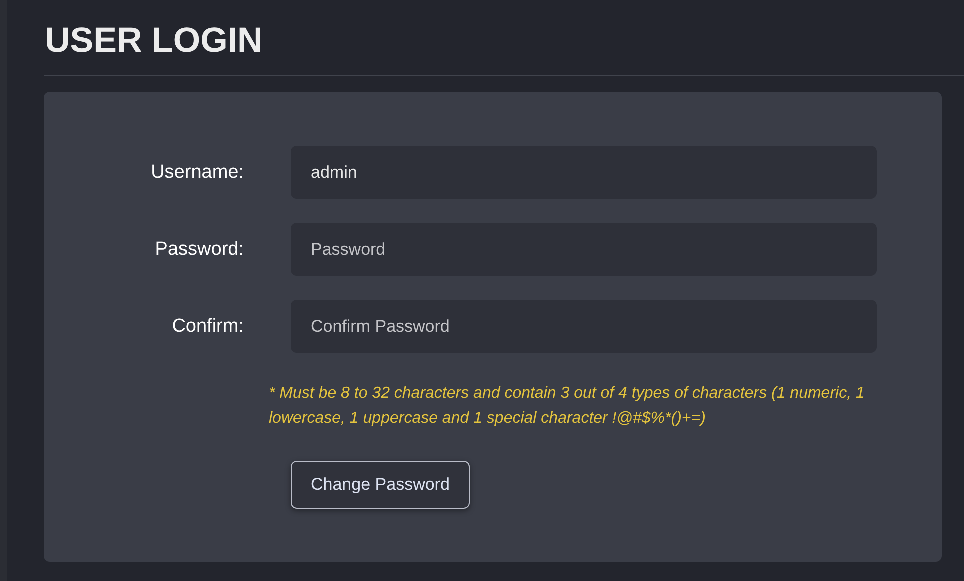 Image resolution: width=964 pixels, height=581 pixels. Describe the element at coordinates (199, 249) in the screenshot. I see `field-label: Password:` at that location.